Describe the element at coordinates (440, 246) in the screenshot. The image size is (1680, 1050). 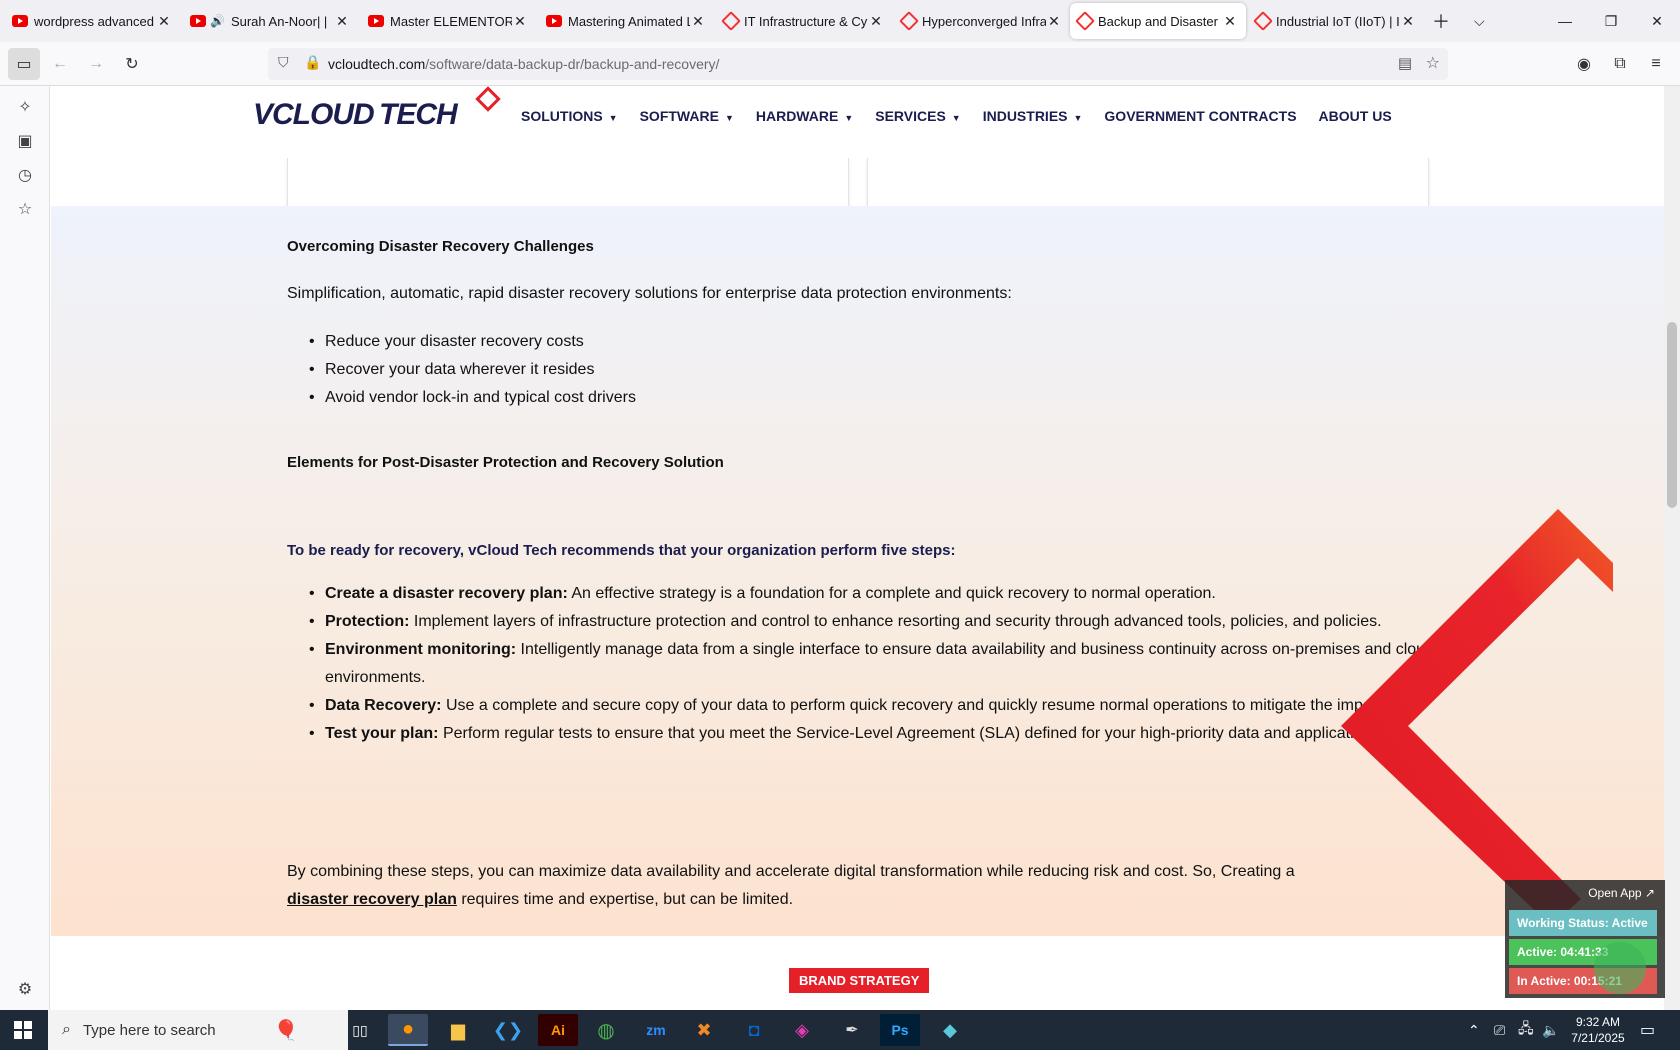
I see `heading-dr-challenges: Overcoming Disaster Recovery Challenges` at that location.